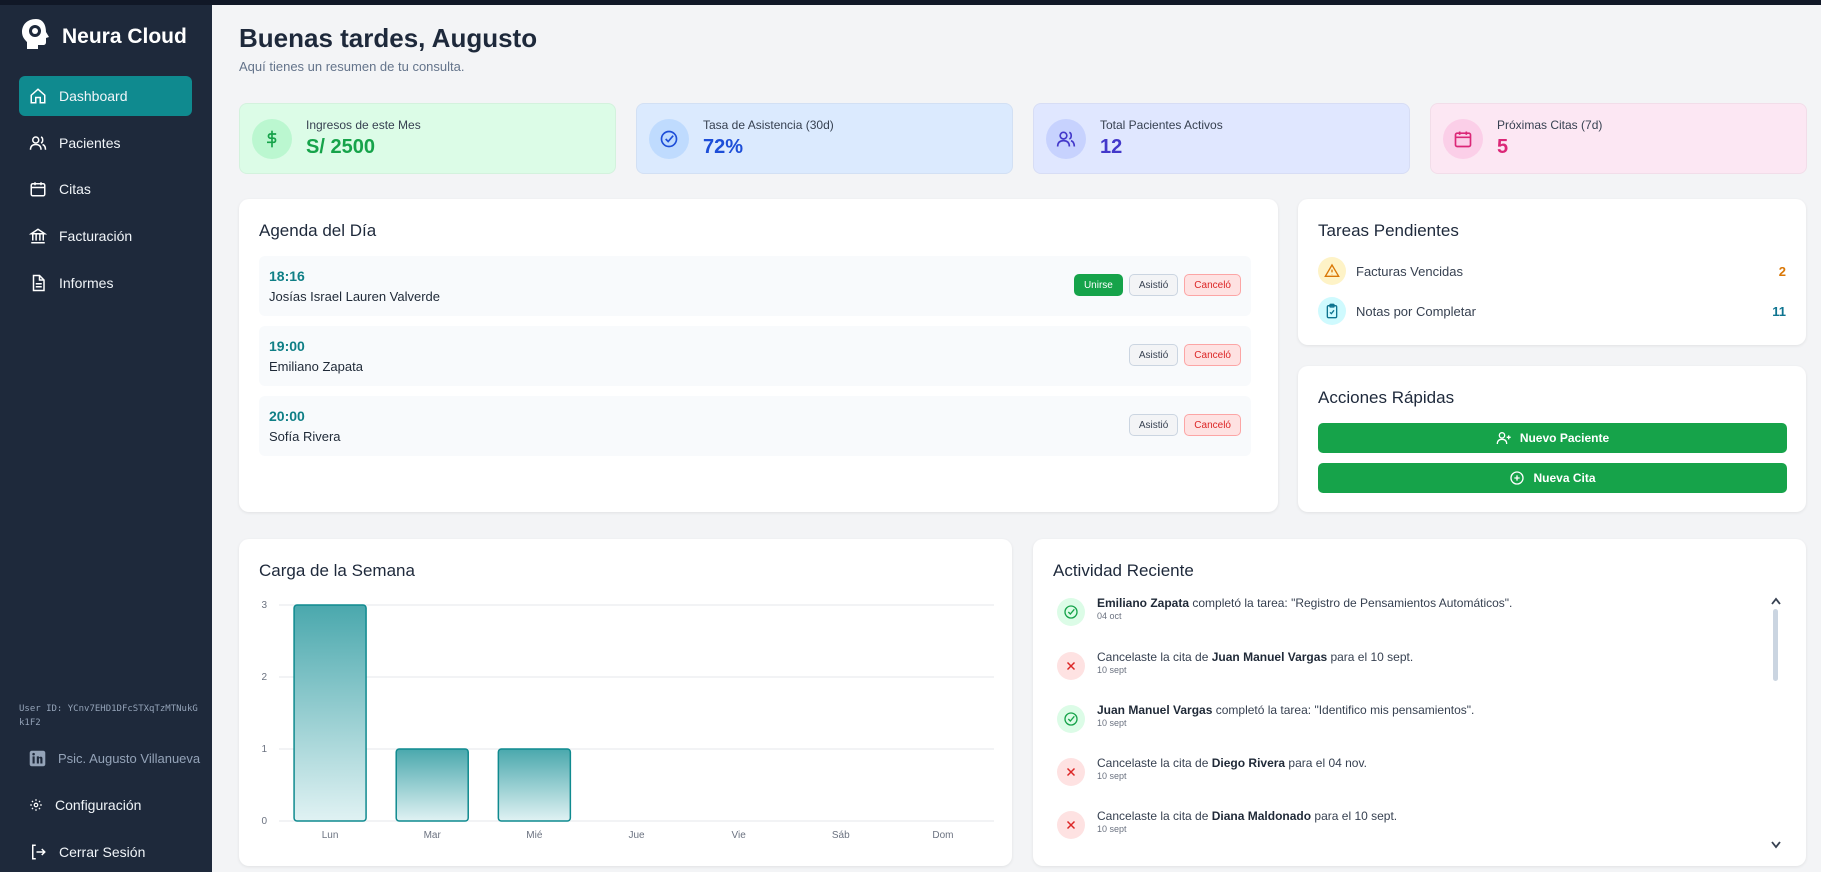 The image size is (1821, 872). Describe the element at coordinates (1326, 763) in the screenshot. I see `activity-detail: para el 04 nov.` at that location.